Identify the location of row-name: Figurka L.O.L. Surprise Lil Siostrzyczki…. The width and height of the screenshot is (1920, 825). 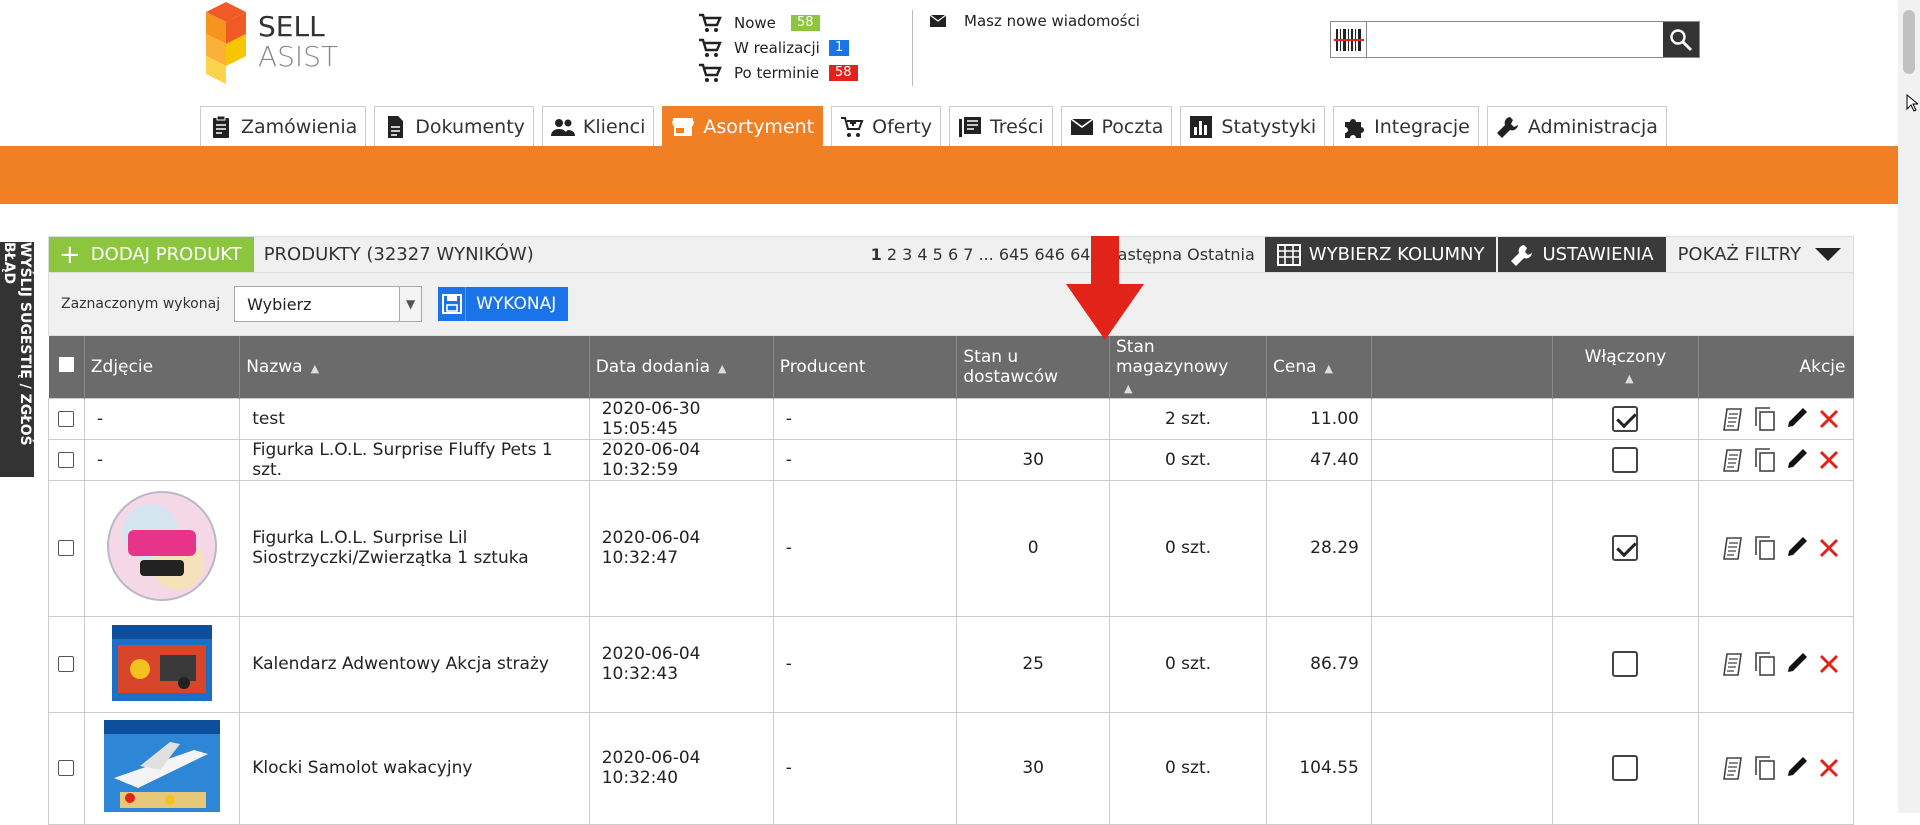
(414, 548).